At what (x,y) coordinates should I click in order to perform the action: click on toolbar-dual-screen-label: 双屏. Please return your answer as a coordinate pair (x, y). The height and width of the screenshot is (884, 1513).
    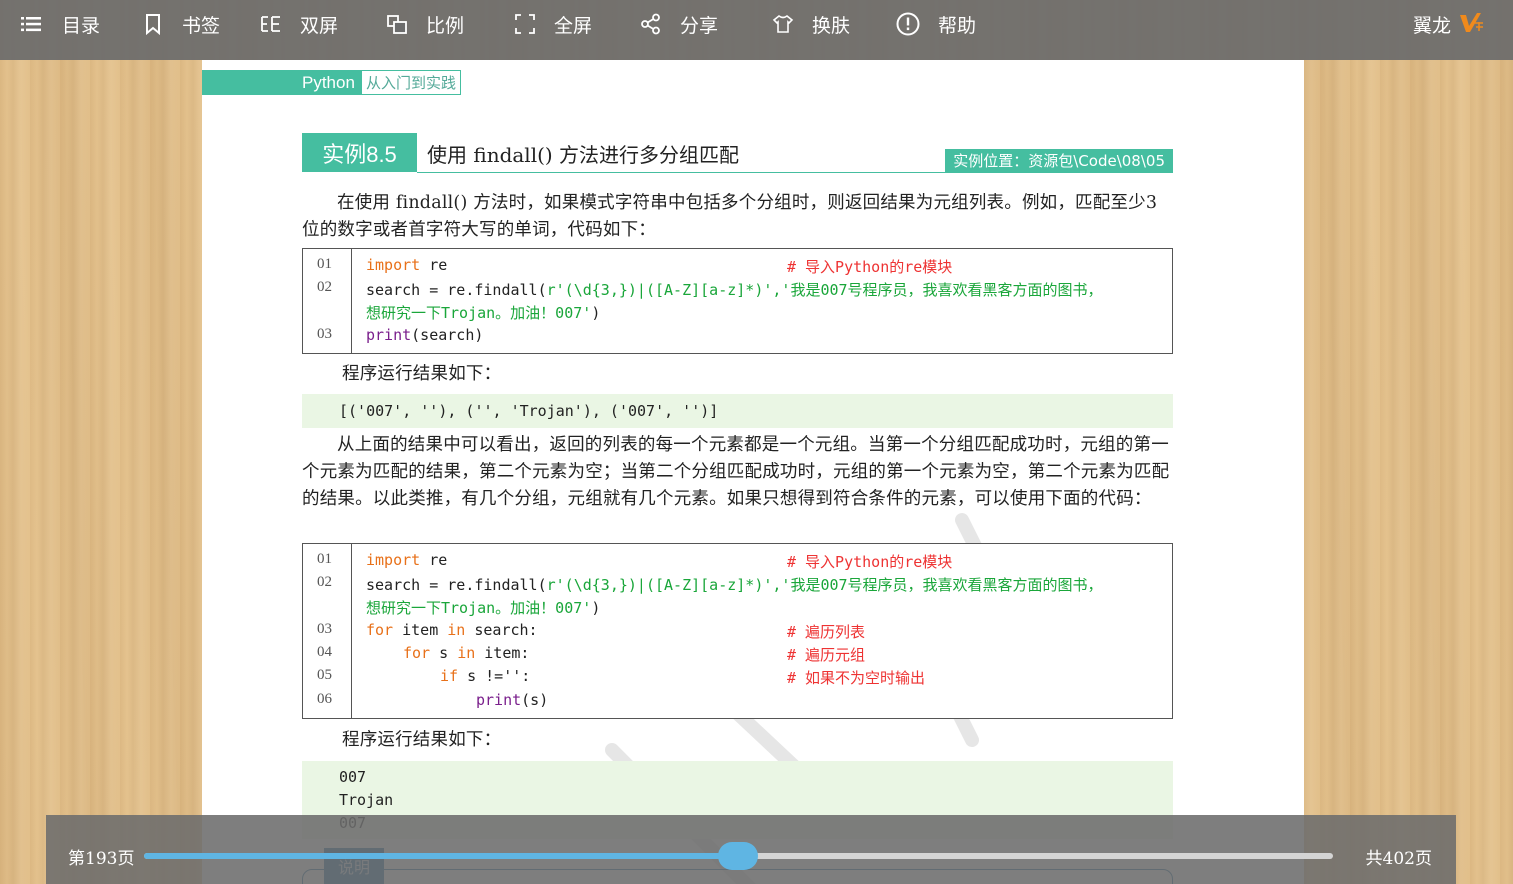
    Looking at the image, I should click on (319, 25).